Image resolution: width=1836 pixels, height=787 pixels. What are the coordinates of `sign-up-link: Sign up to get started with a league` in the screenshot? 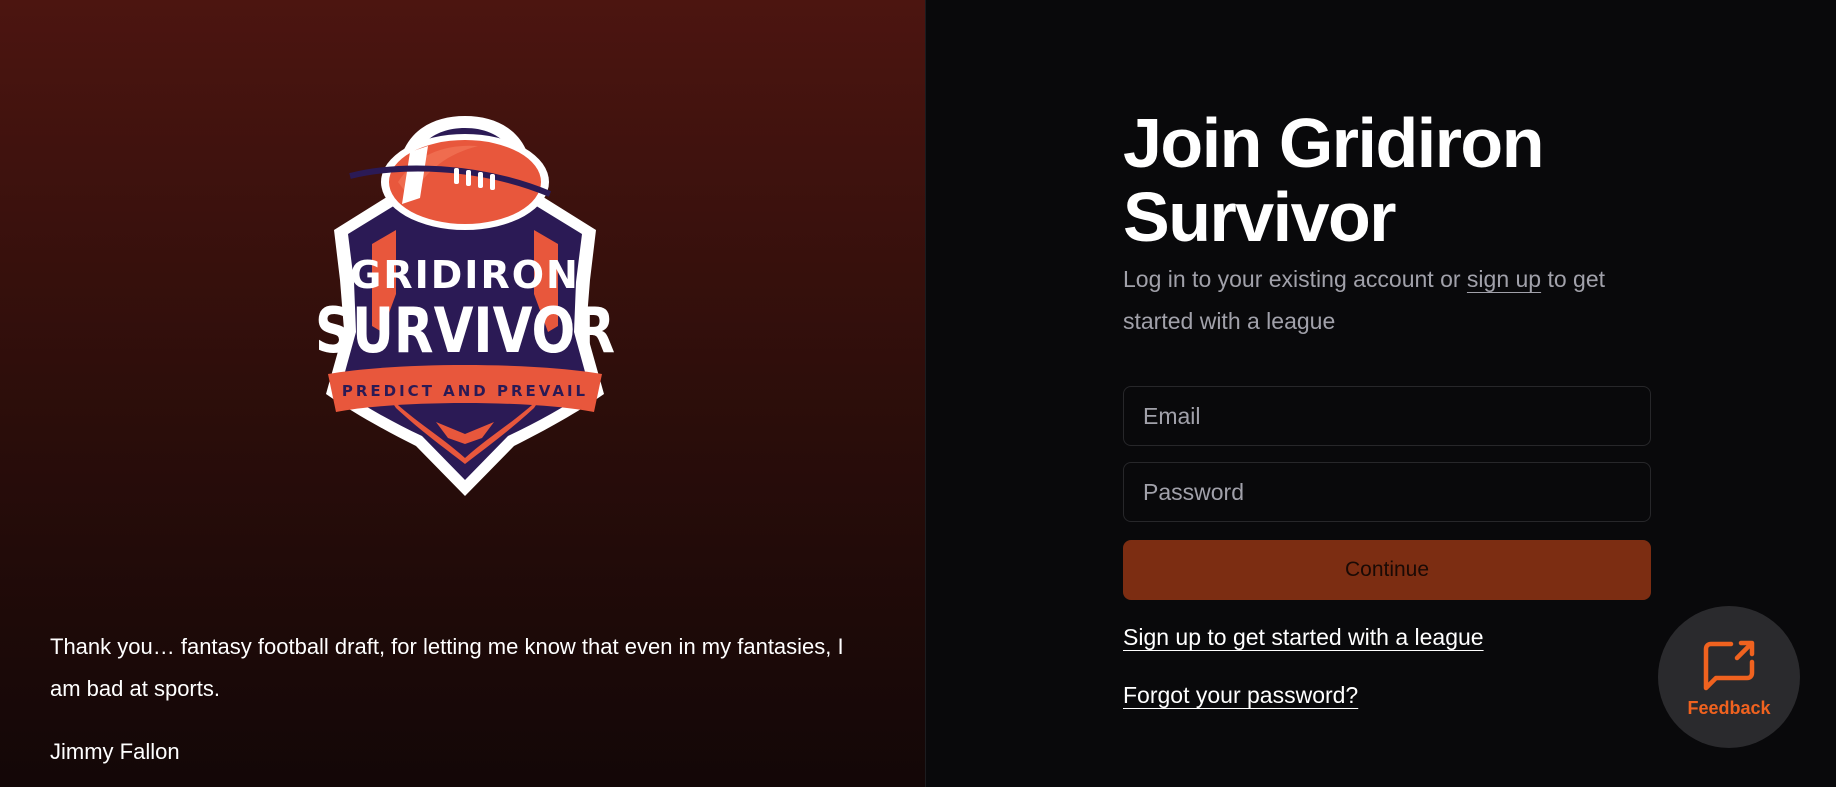 It's located at (1303, 637).